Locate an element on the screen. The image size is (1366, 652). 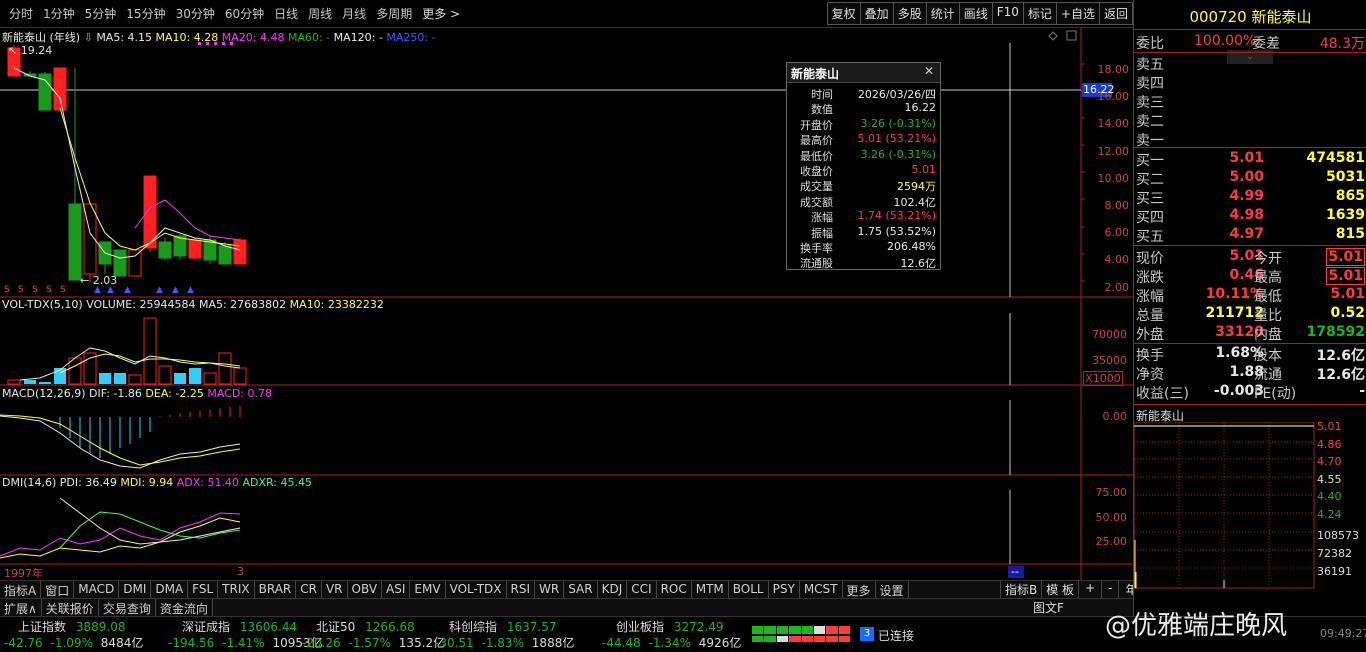
index-name-row: 深证成指 13606.44 is located at coordinates (239, 626).